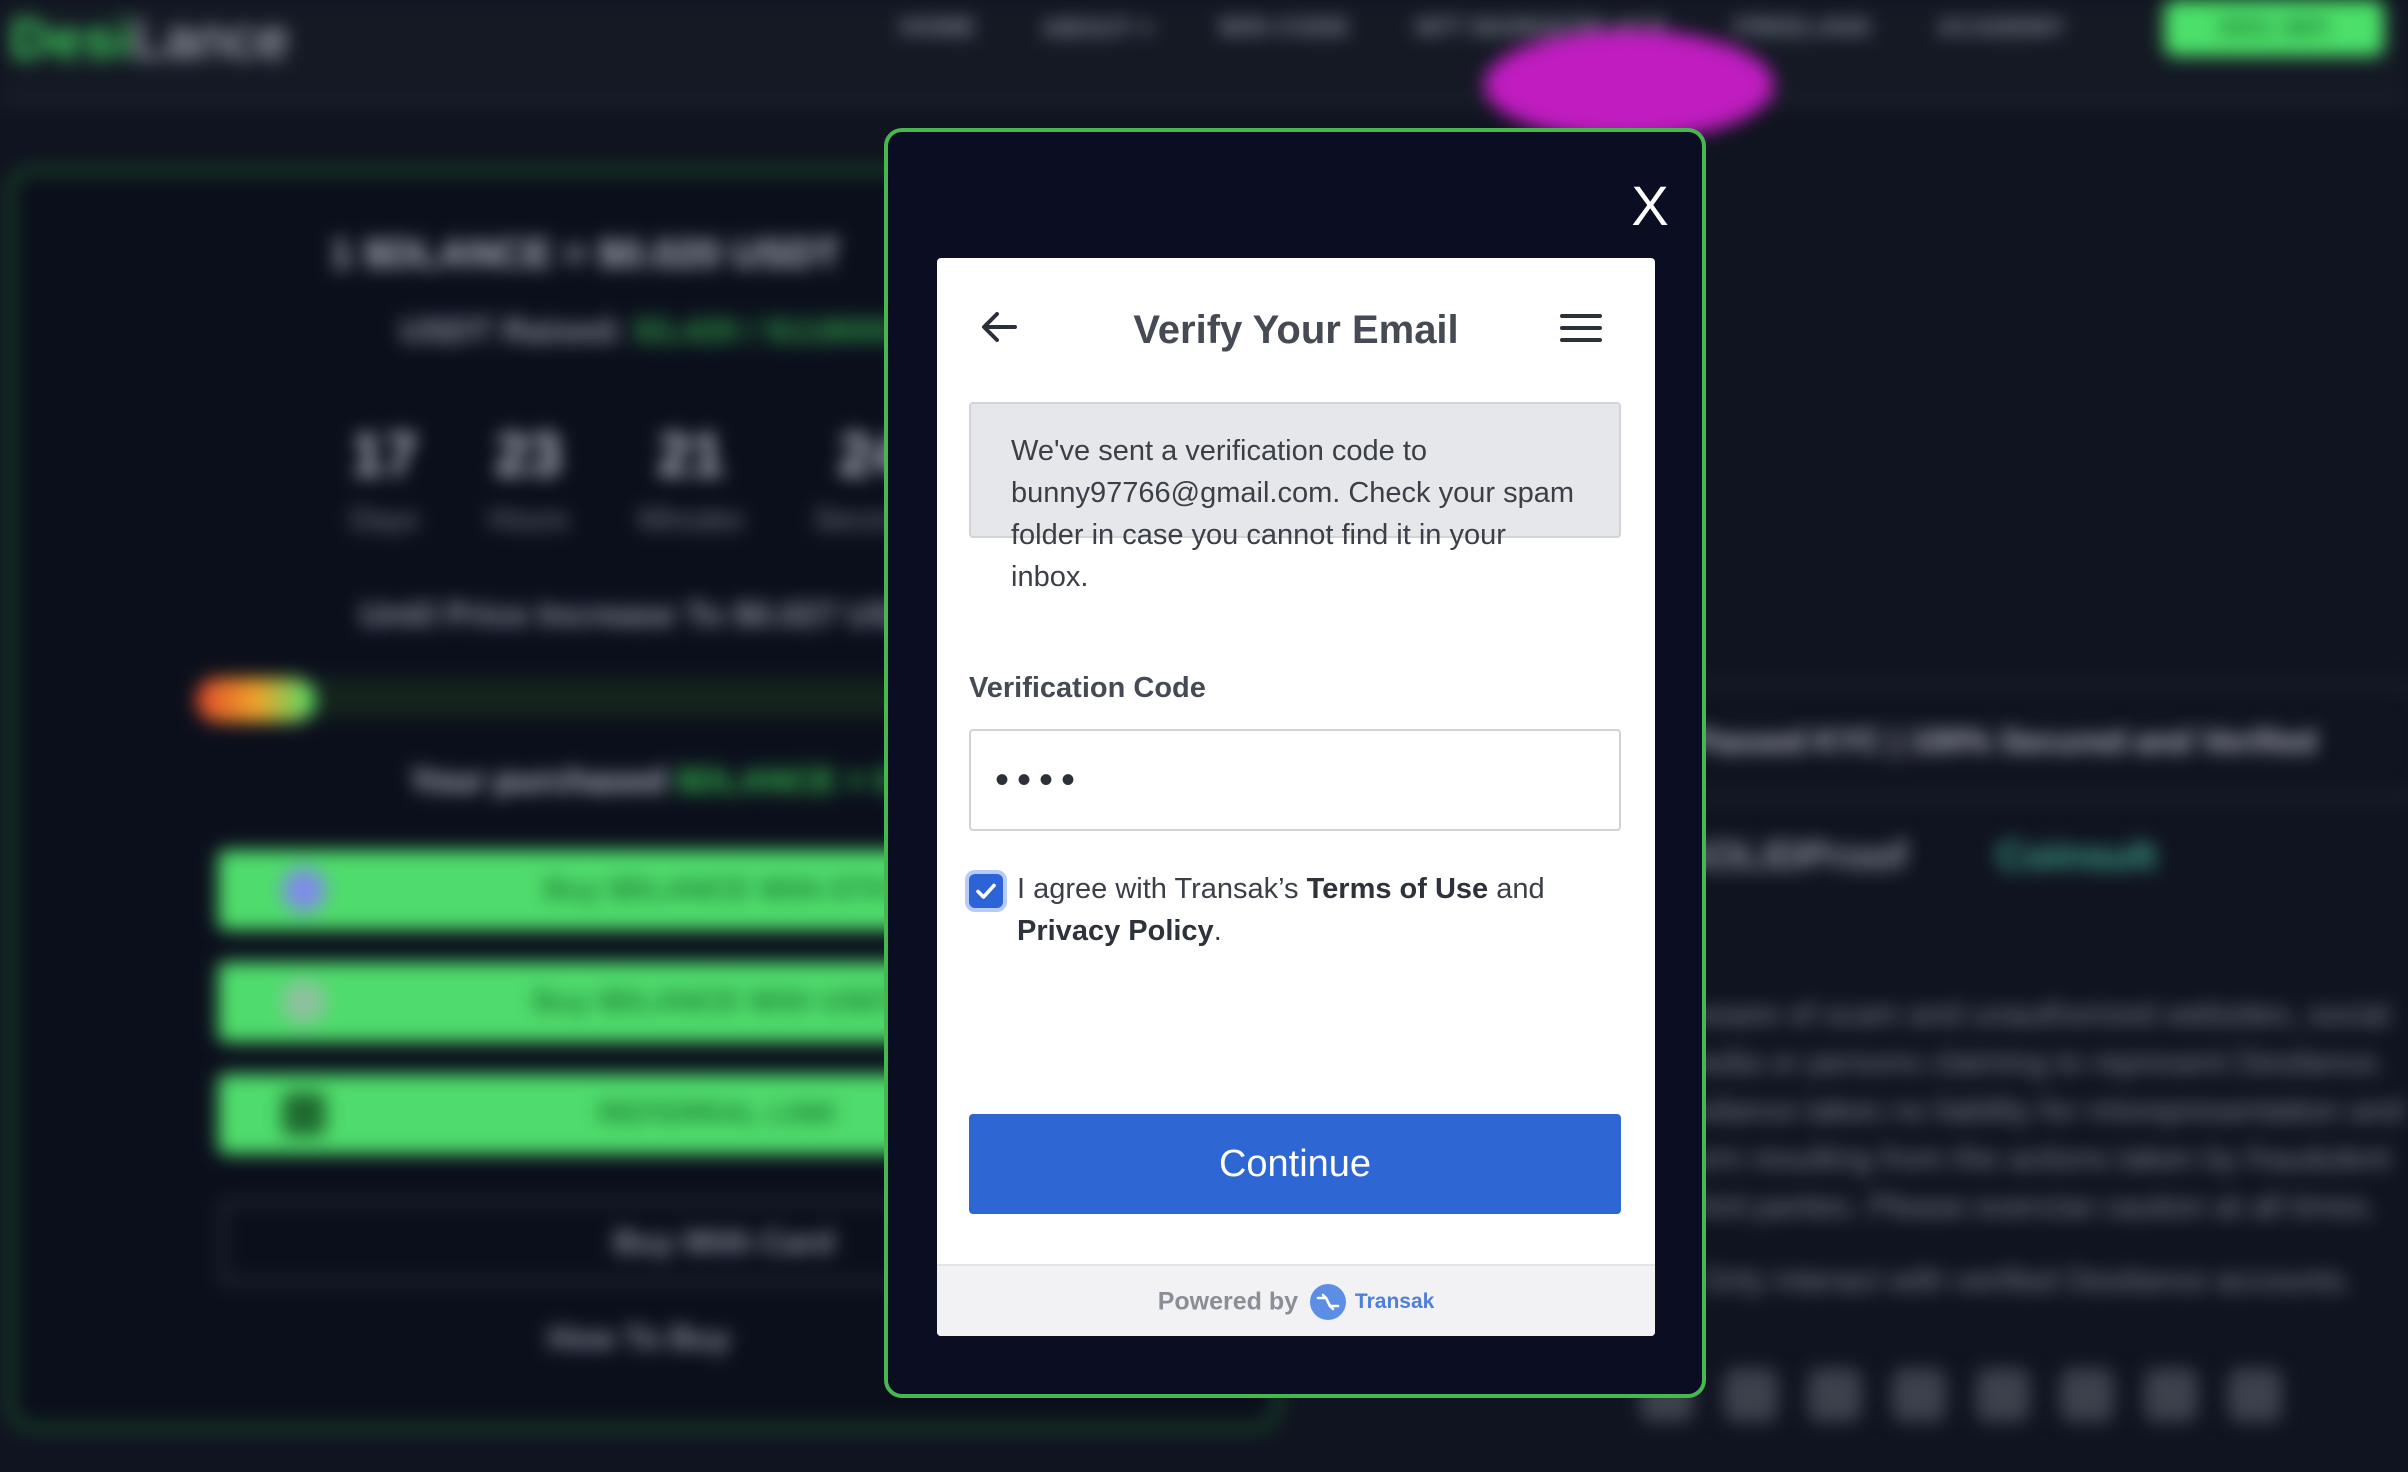 This screenshot has width=2408, height=1472. I want to click on timer-hours: 23 Hours, so click(528, 478).